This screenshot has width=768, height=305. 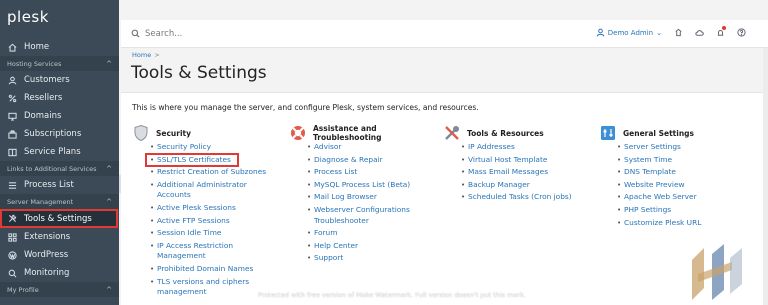 I want to click on sidebar-item-label: Extensions, so click(x=47, y=237).